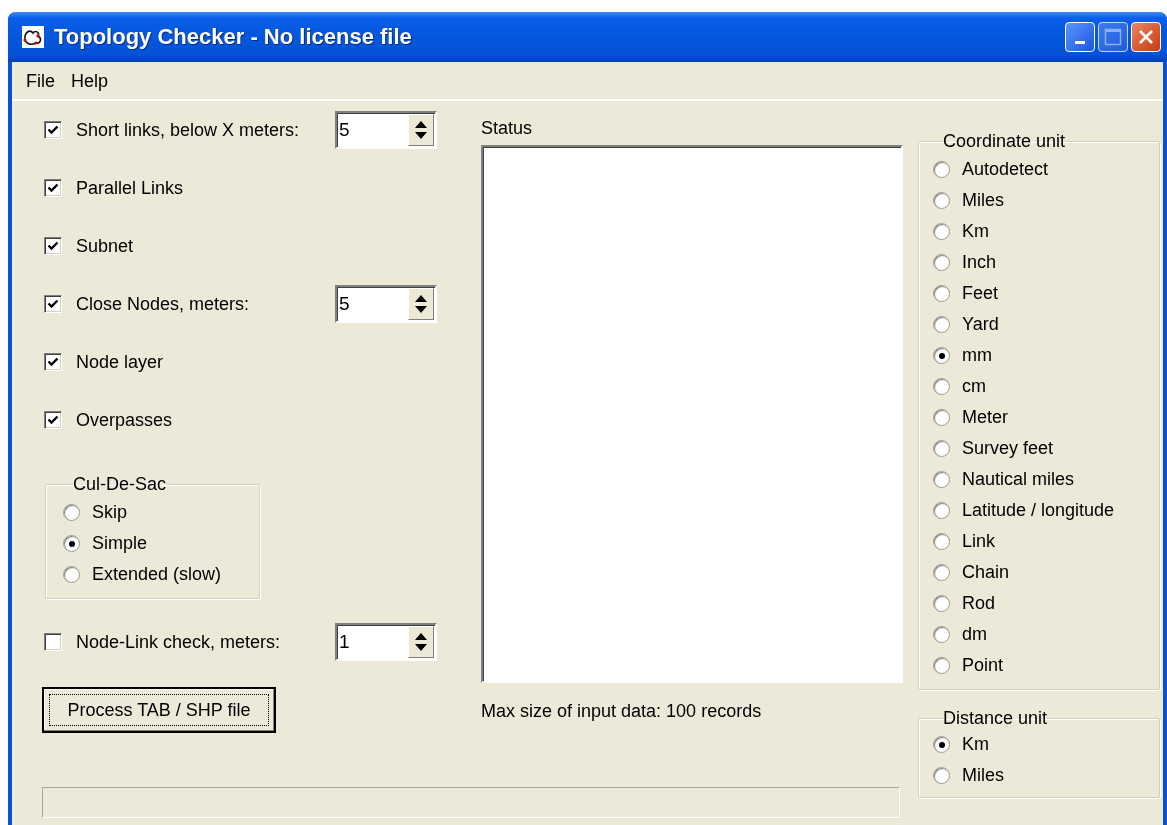 The image size is (1167, 825). What do you see at coordinates (986, 572) in the screenshot?
I see `radio-label: Chain` at bounding box center [986, 572].